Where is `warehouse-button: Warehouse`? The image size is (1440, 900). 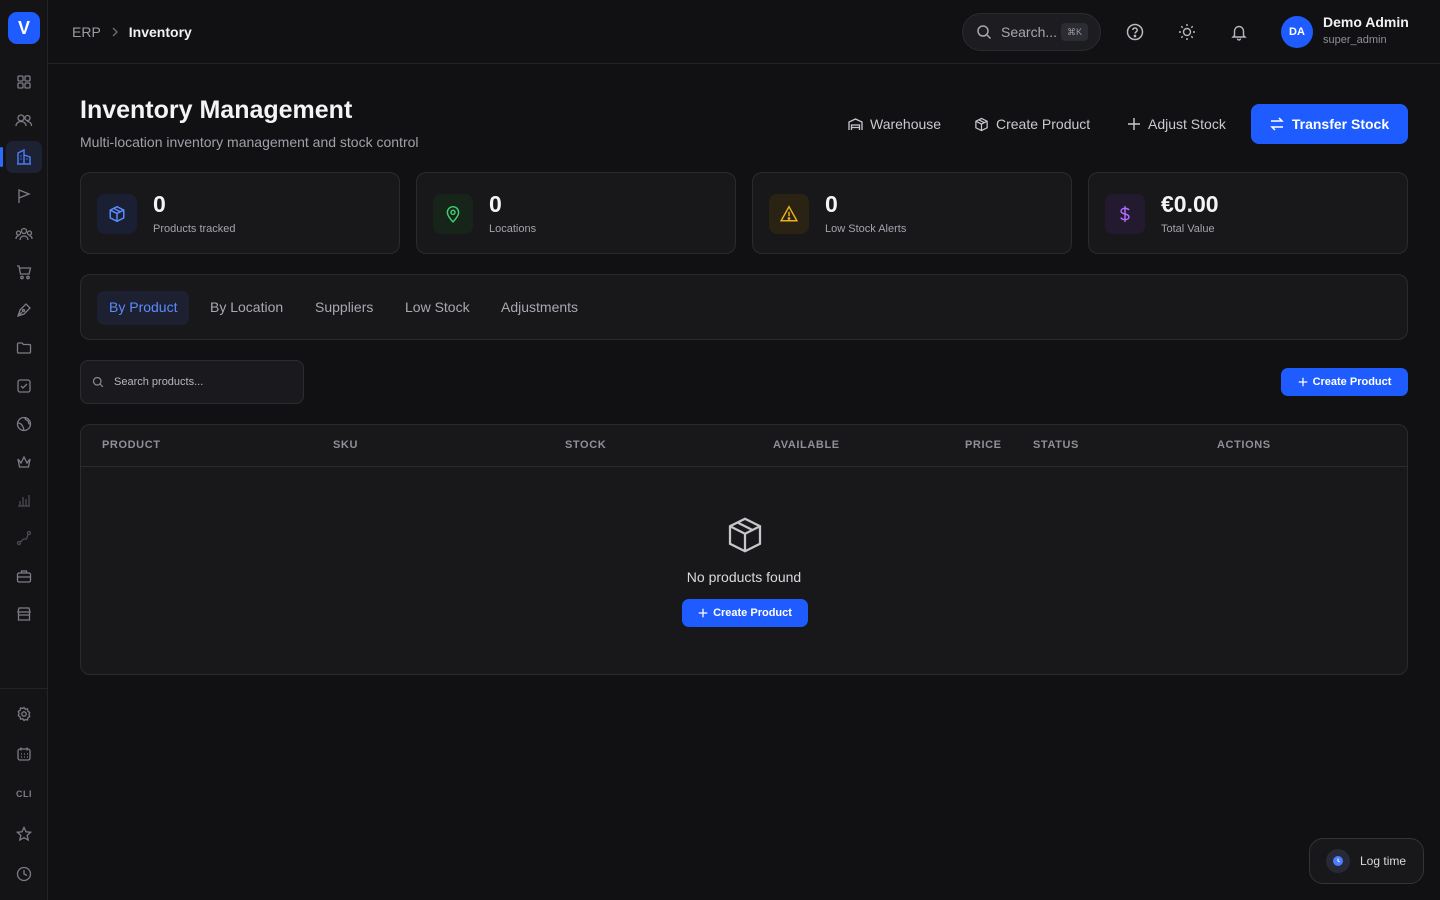 warehouse-button: Warehouse is located at coordinates (894, 124).